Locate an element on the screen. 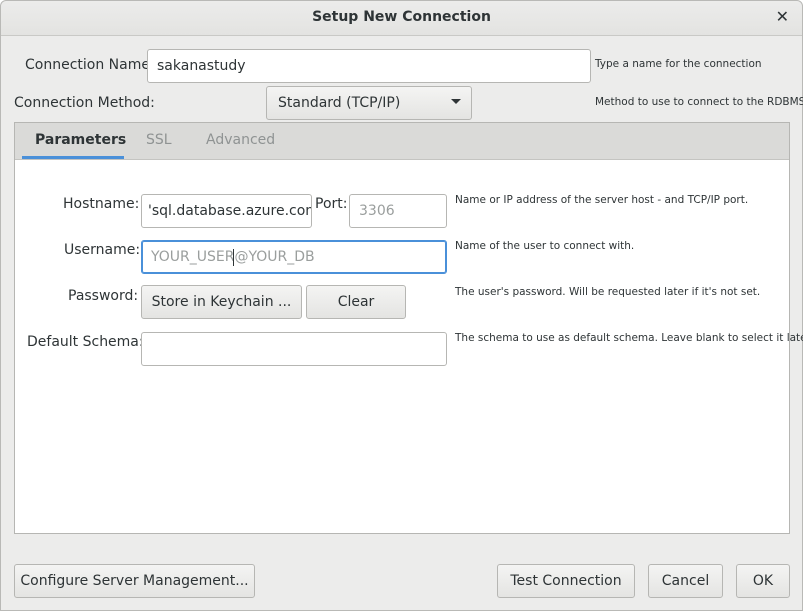 Image resolution: width=803 pixels, height=611 pixels. connection-name-input: sakanastudy is located at coordinates (369, 66).